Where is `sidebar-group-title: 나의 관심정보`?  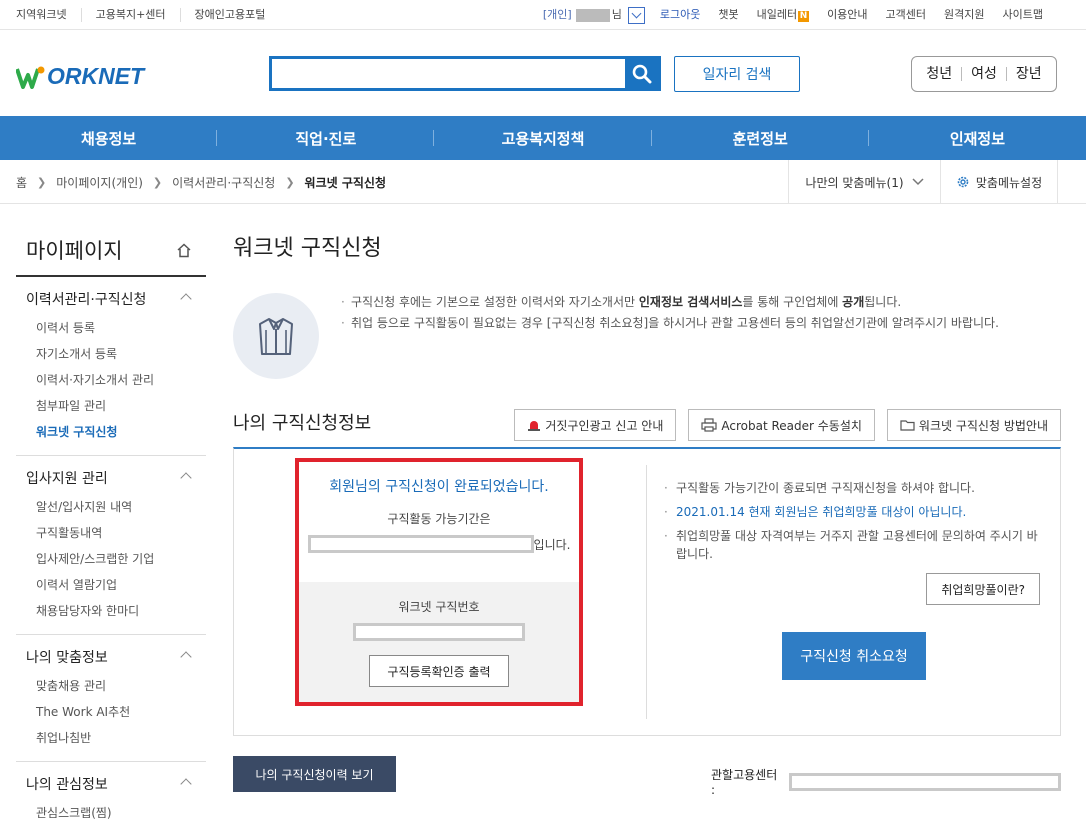
sidebar-group-title: 나의 관심정보 is located at coordinates (116, 784).